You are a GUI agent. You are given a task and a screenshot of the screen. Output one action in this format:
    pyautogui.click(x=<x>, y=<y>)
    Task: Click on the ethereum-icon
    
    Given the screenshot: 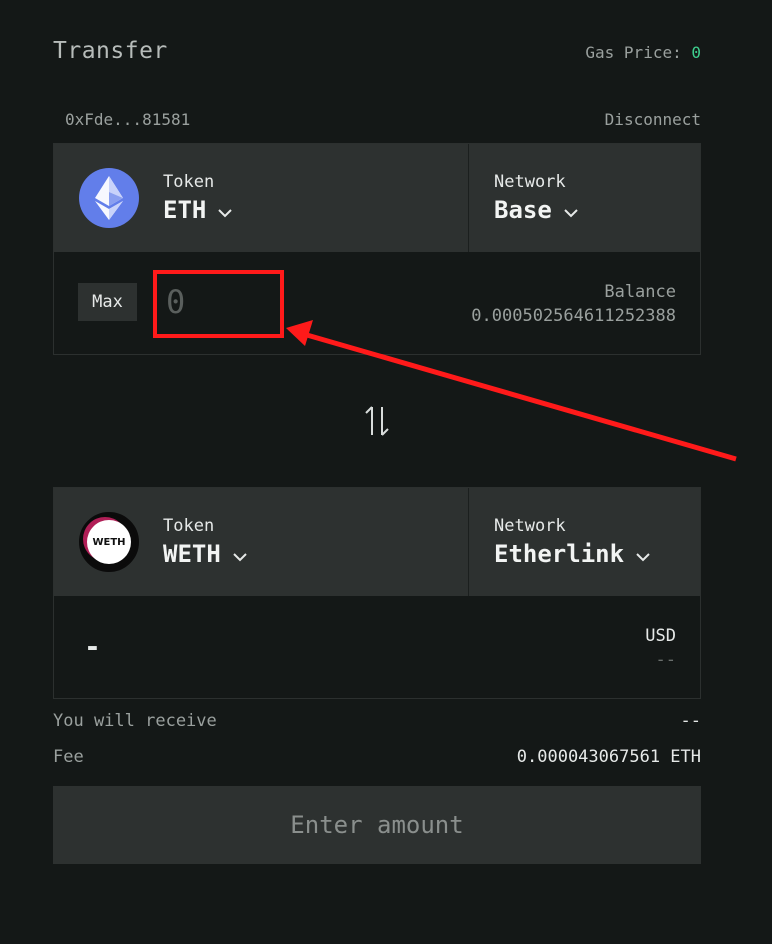 What is the action you would take?
    pyautogui.click(x=109, y=198)
    